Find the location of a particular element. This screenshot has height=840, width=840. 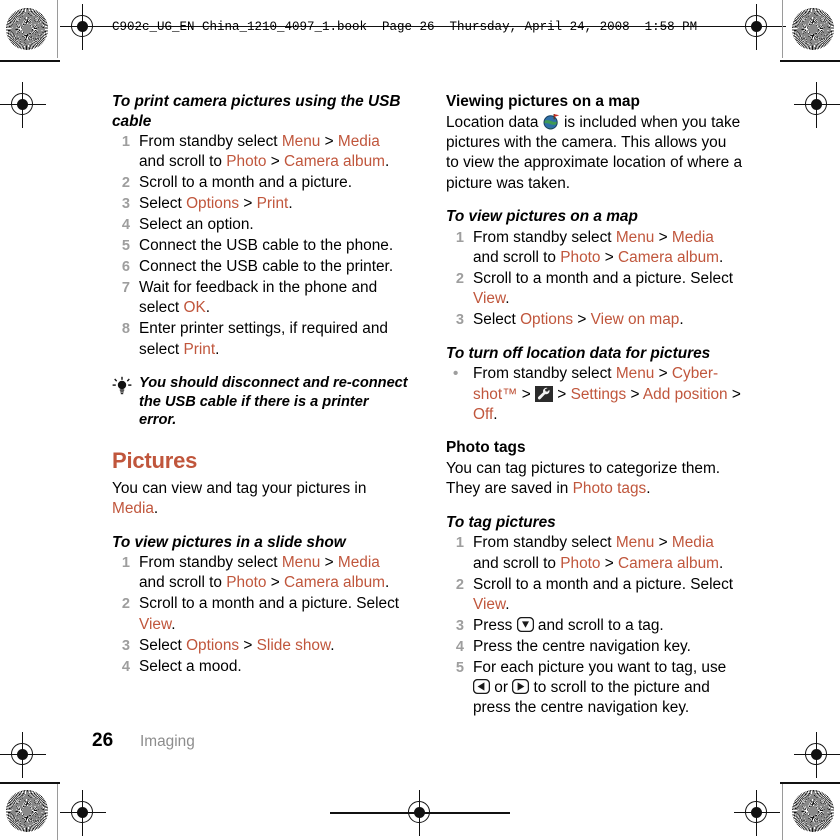

nav-key-down-icon is located at coordinates (525, 624).